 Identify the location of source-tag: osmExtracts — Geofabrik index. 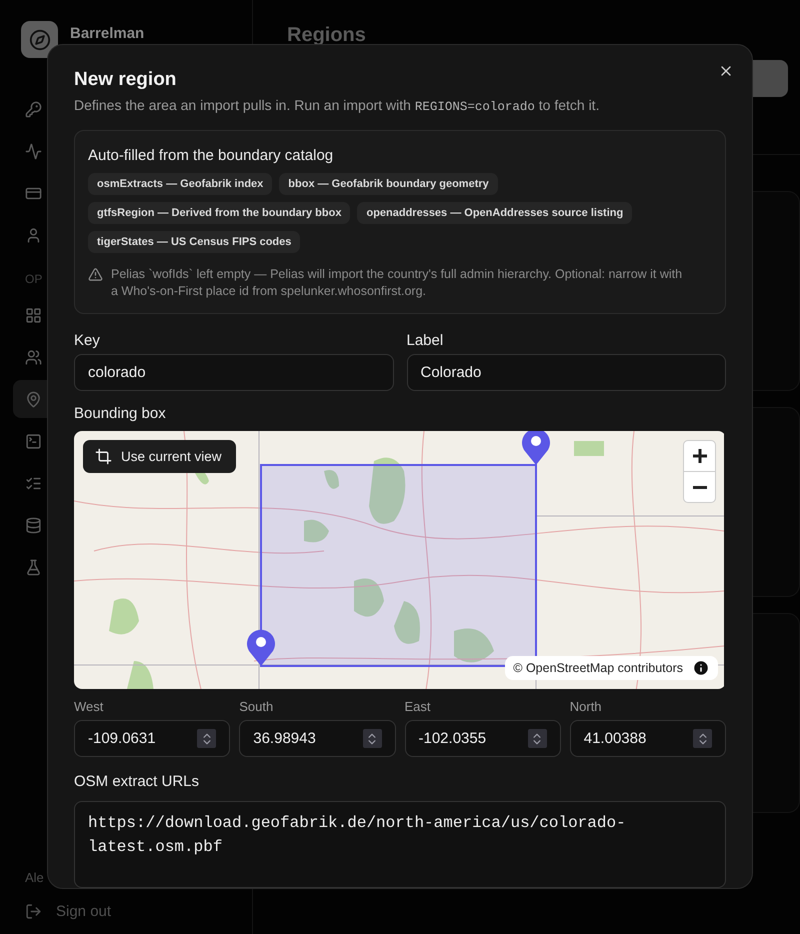
(180, 184).